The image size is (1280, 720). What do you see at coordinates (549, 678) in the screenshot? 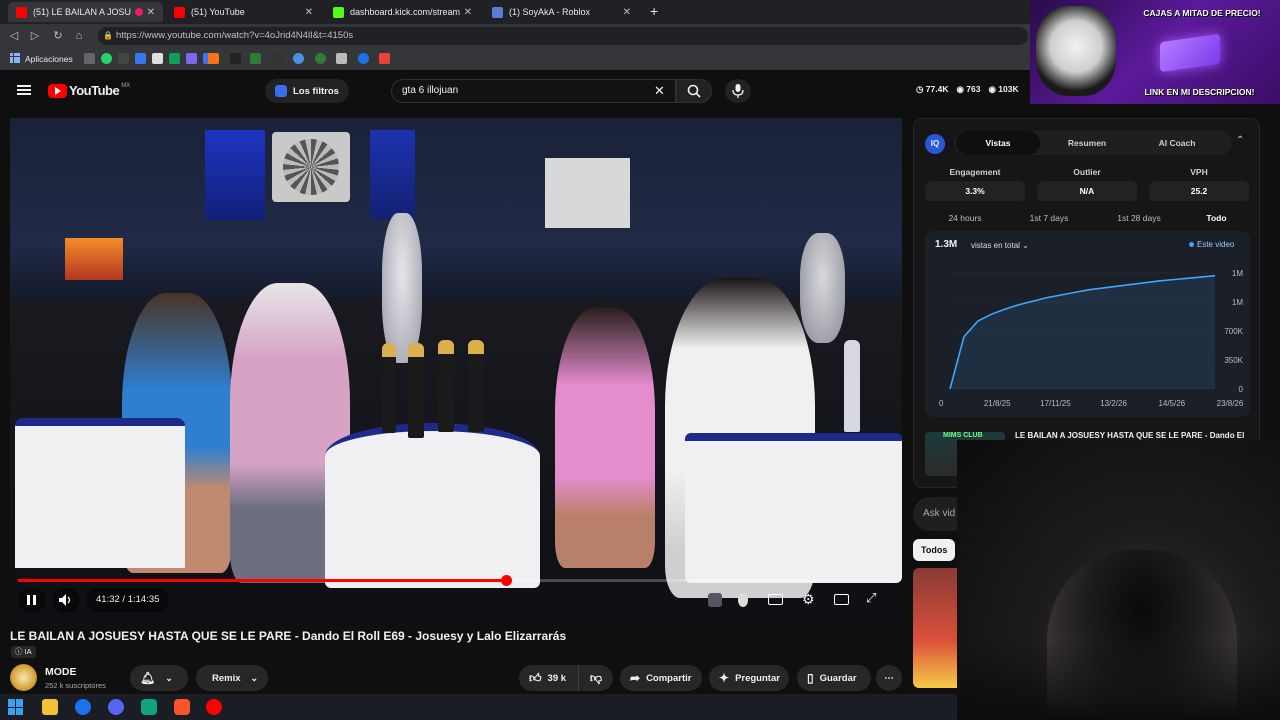
I see `like-button: 👍︎ 39 k` at bounding box center [549, 678].